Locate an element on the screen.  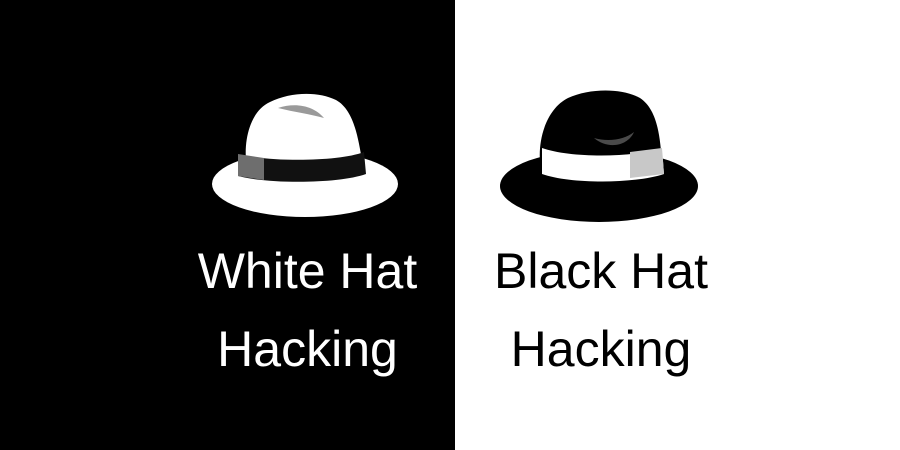
black-hat-caption-line2: Hacking is located at coordinates (601, 349).